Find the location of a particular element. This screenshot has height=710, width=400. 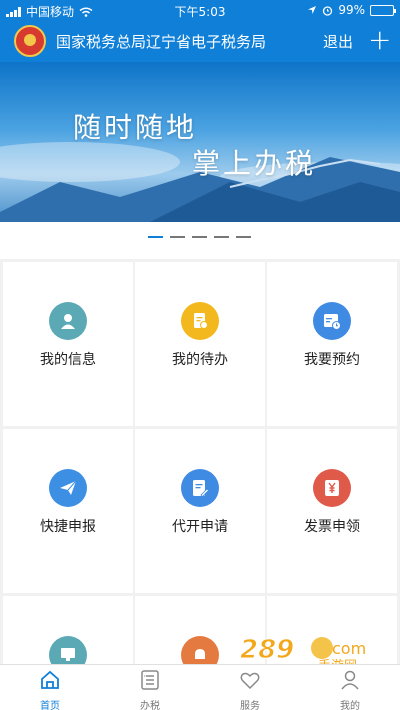

status-bar: 中国移动 下午5:03 99% is located at coordinates (200, 10).